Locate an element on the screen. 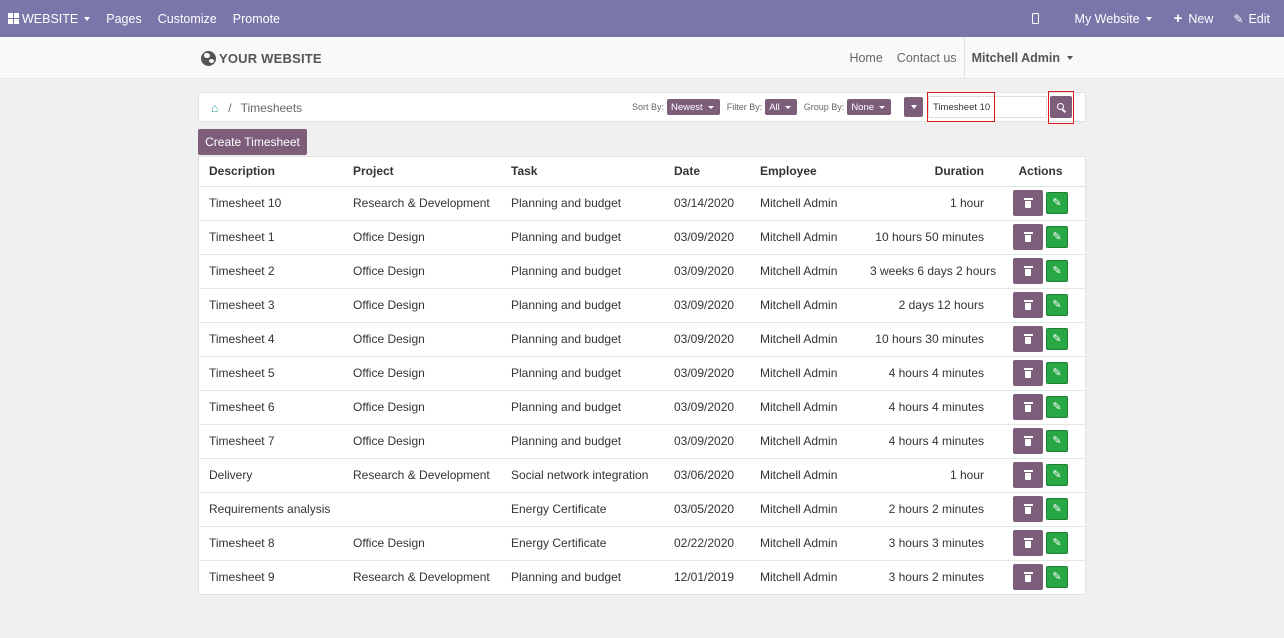 This screenshot has width=1284, height=638. create-timesheet-button: Create Timesheet is located at coordinates (252, 142).